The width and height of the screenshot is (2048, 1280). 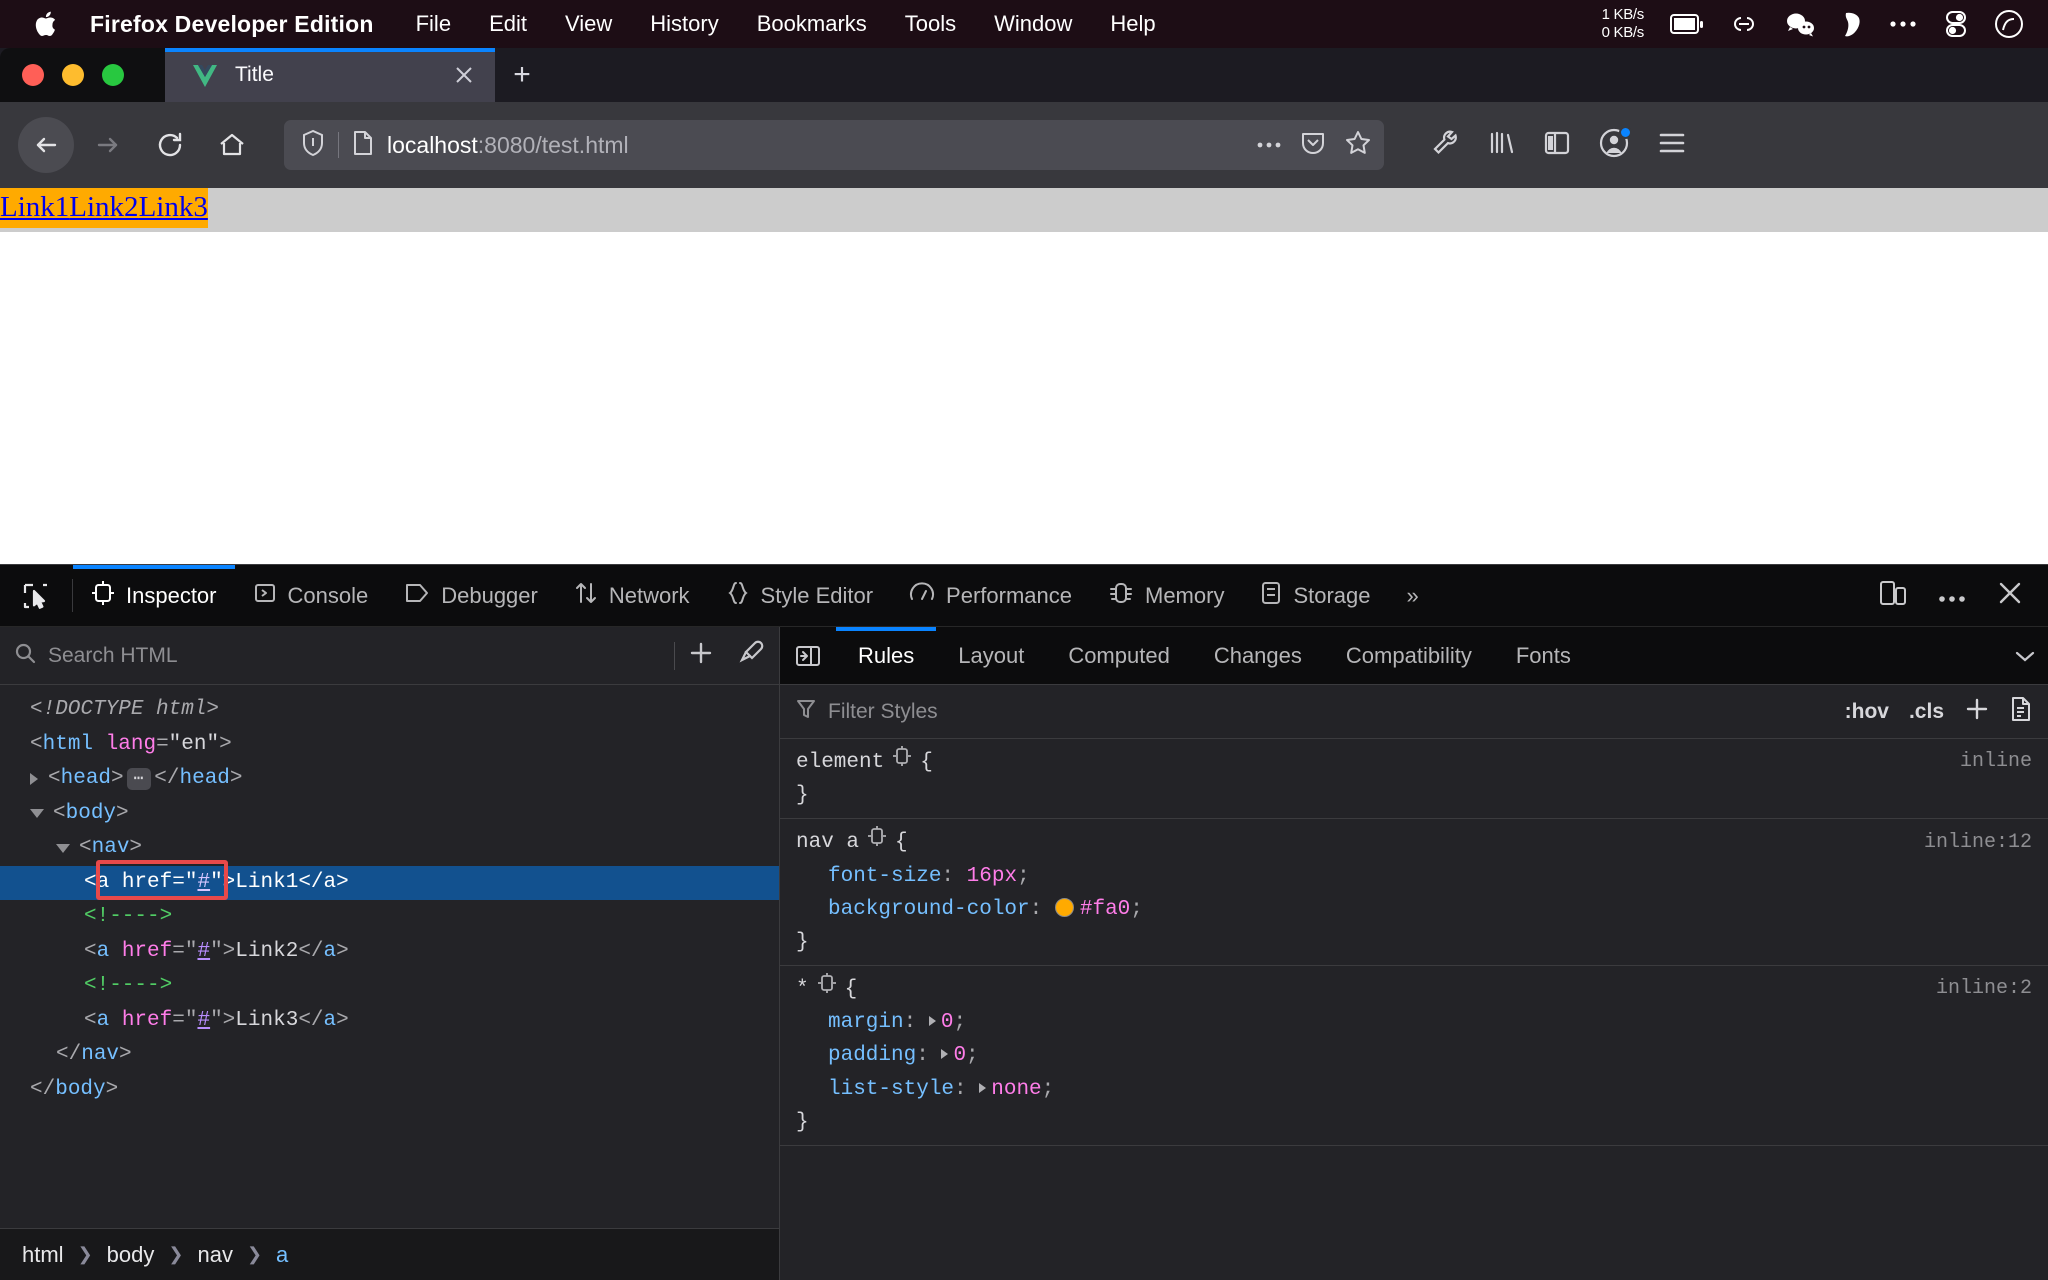 What do you see at coordinates (1413, 595) in the screenshot?
I see `devtools-tabs-overflow: »` at bounding box center [1413, 595].